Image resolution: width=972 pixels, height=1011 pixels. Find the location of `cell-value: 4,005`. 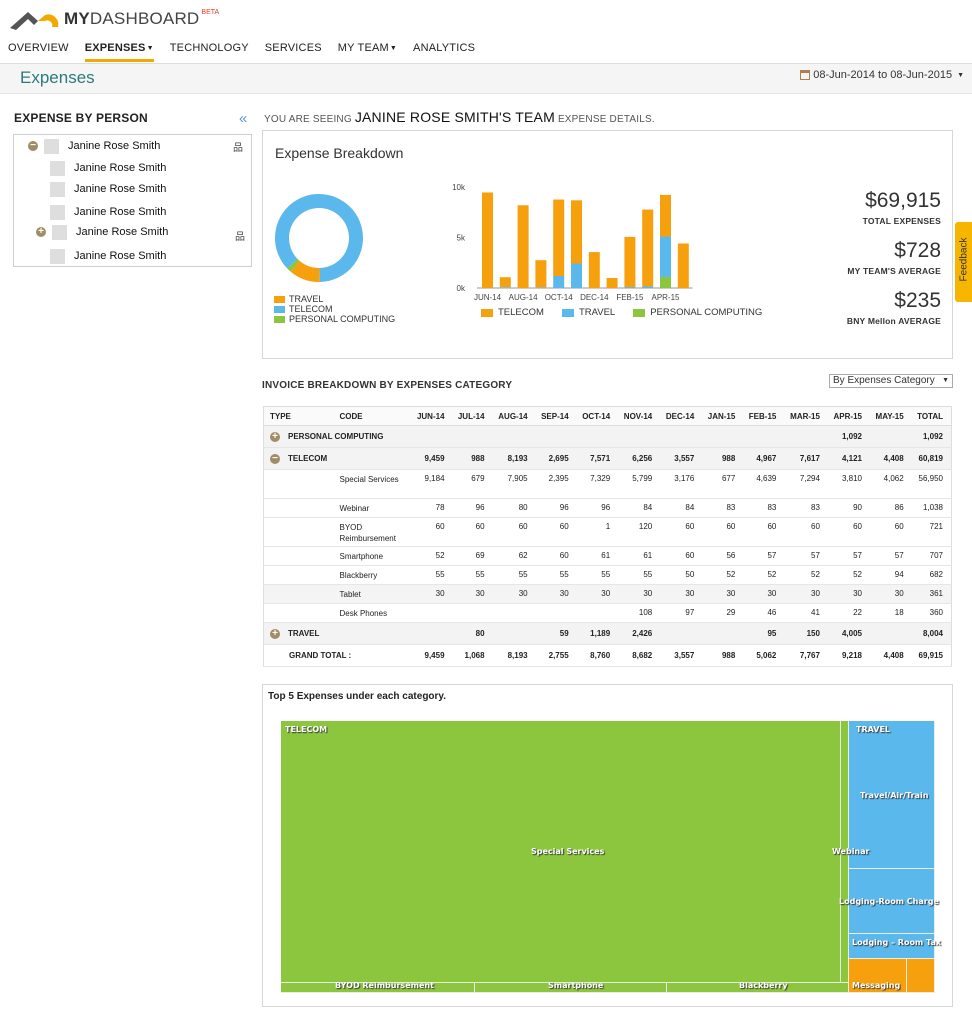

cell-value: 4,005 is located at coordinates (848, 633).